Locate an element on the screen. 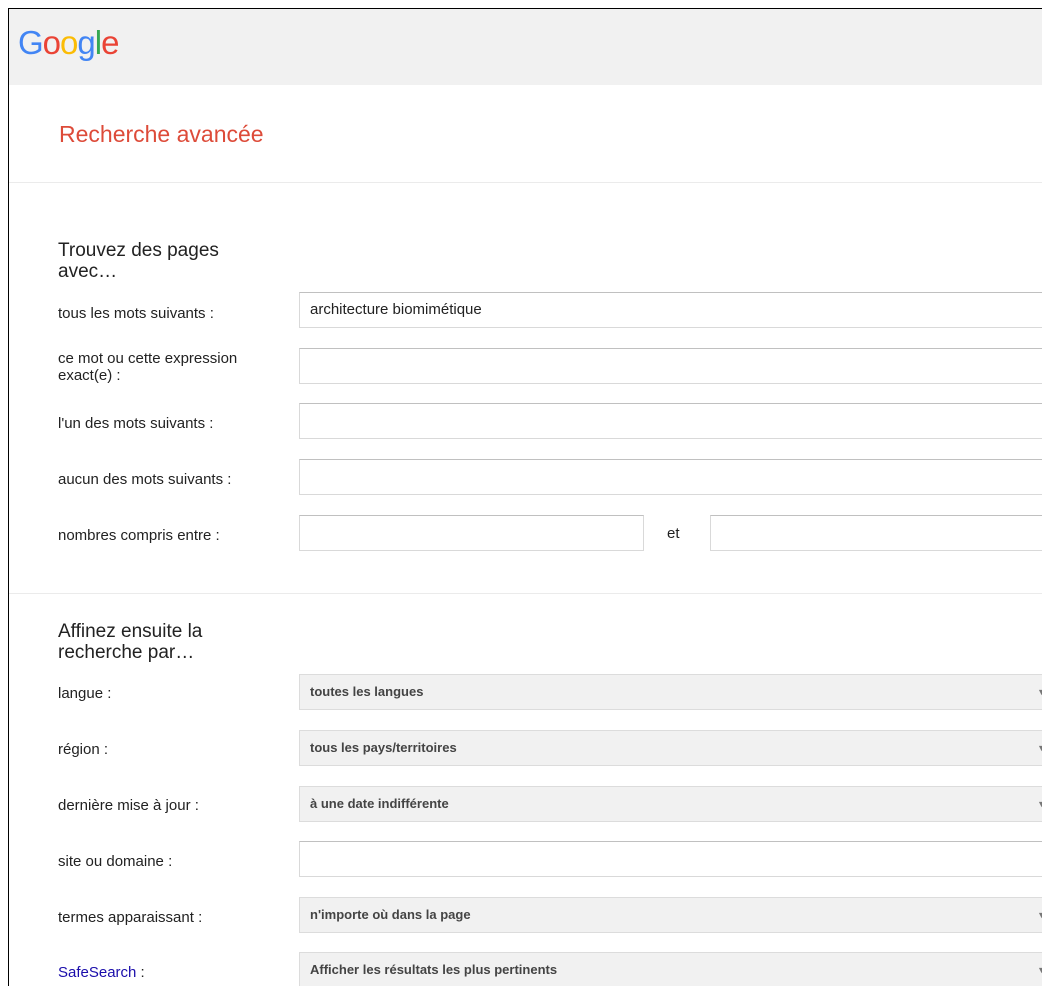 This screenshot has width=1042, height=986. region-selected: tous les pays/territoires is located at coordinates (383, 747).